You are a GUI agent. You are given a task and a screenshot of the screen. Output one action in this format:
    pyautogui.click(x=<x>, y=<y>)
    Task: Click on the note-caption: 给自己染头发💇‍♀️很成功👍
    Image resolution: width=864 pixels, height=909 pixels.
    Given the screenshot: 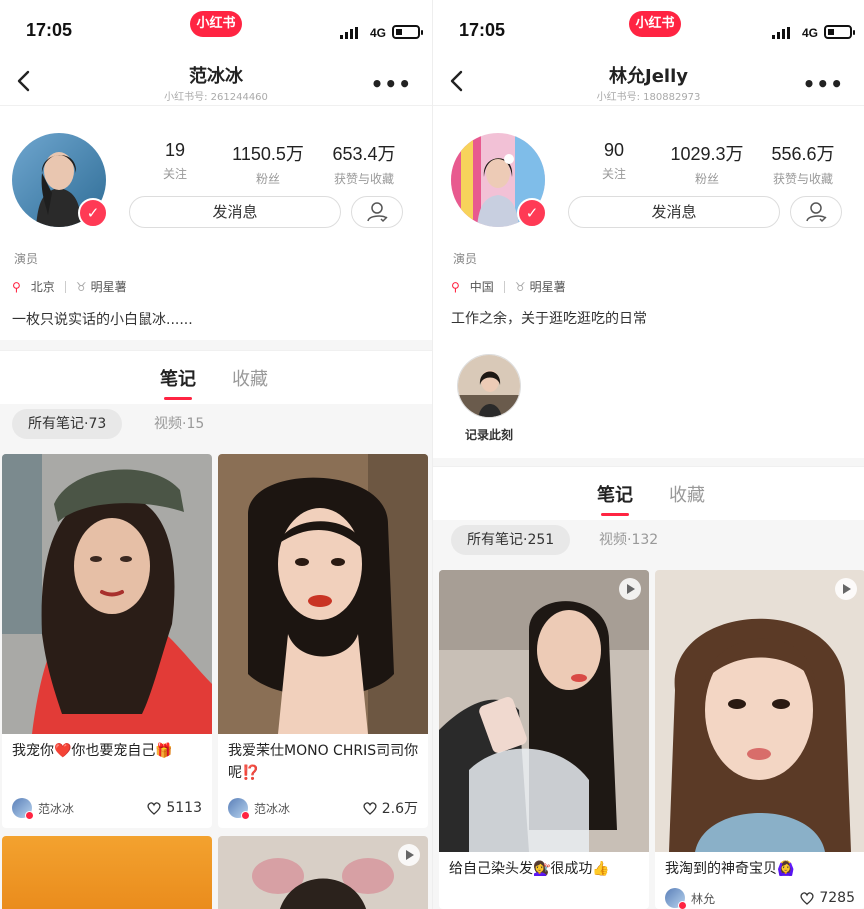 What is the action you would take?
    pyautogui.click(x=529, y=869)
    